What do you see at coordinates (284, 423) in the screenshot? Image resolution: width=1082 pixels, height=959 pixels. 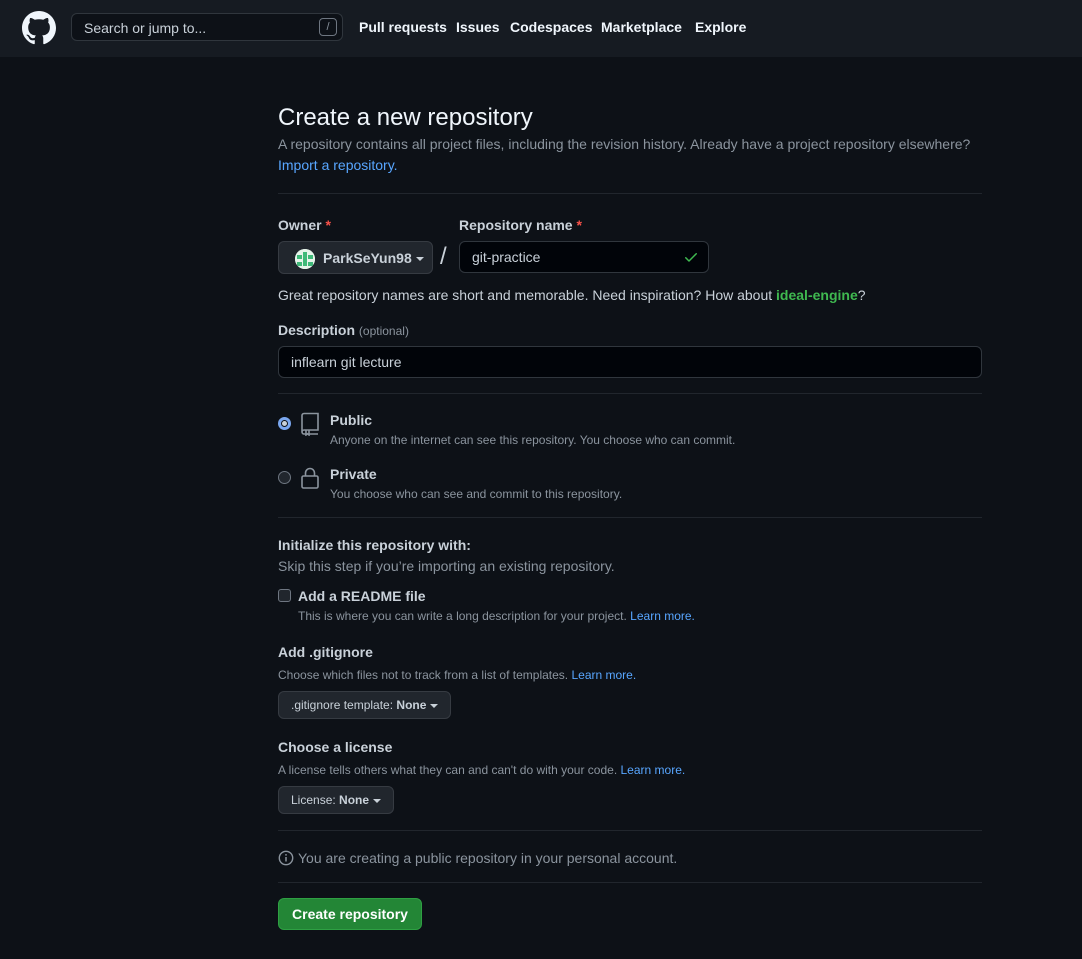 I see `public-radio` at bounding box center [284, 423].